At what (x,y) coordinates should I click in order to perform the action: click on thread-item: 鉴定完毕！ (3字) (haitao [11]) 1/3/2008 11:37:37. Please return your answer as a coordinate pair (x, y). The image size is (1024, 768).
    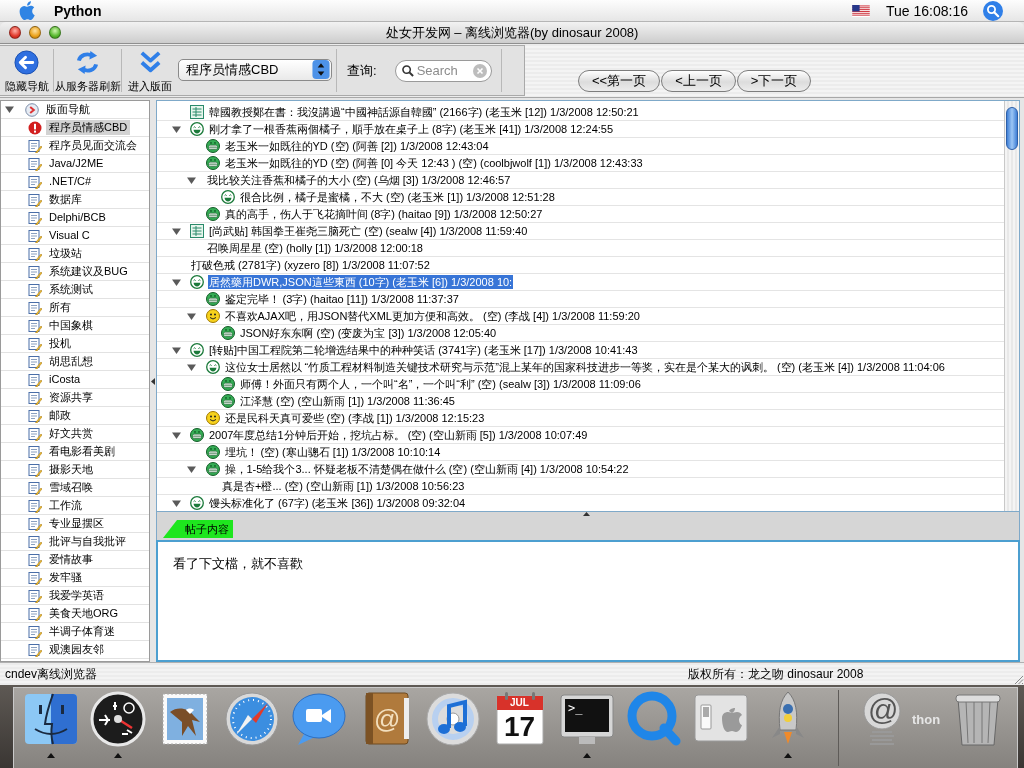
    Looking at the image, I should click on (341, 299).